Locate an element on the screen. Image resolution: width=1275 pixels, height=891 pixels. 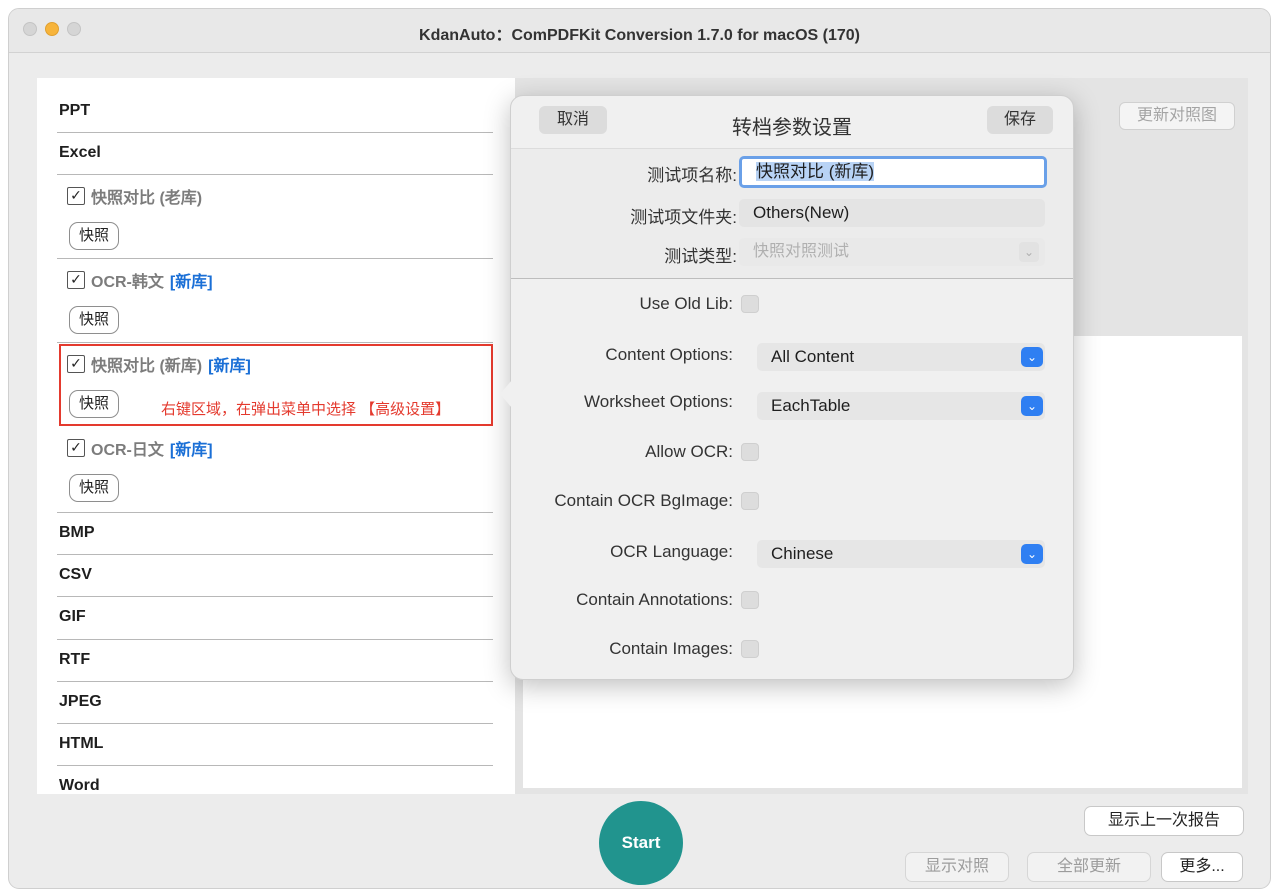
contain-annotations-checkbox is located at coordinates (750, 600).